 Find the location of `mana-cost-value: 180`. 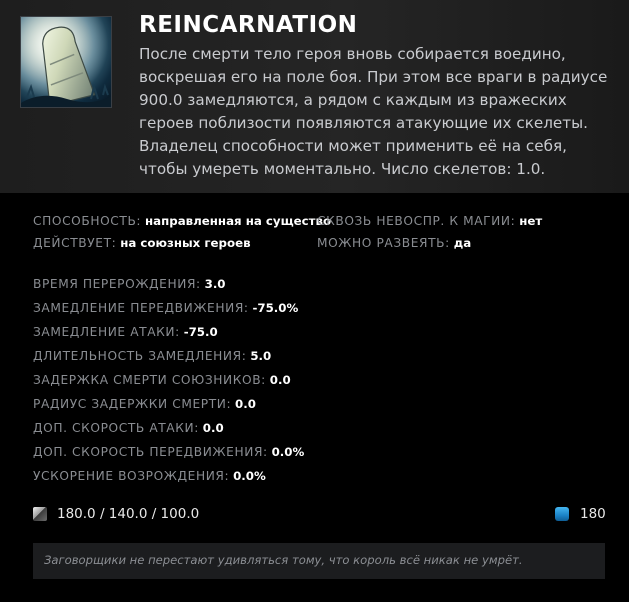

mana-cost-value: 180 is located at coordinates (593, 514).